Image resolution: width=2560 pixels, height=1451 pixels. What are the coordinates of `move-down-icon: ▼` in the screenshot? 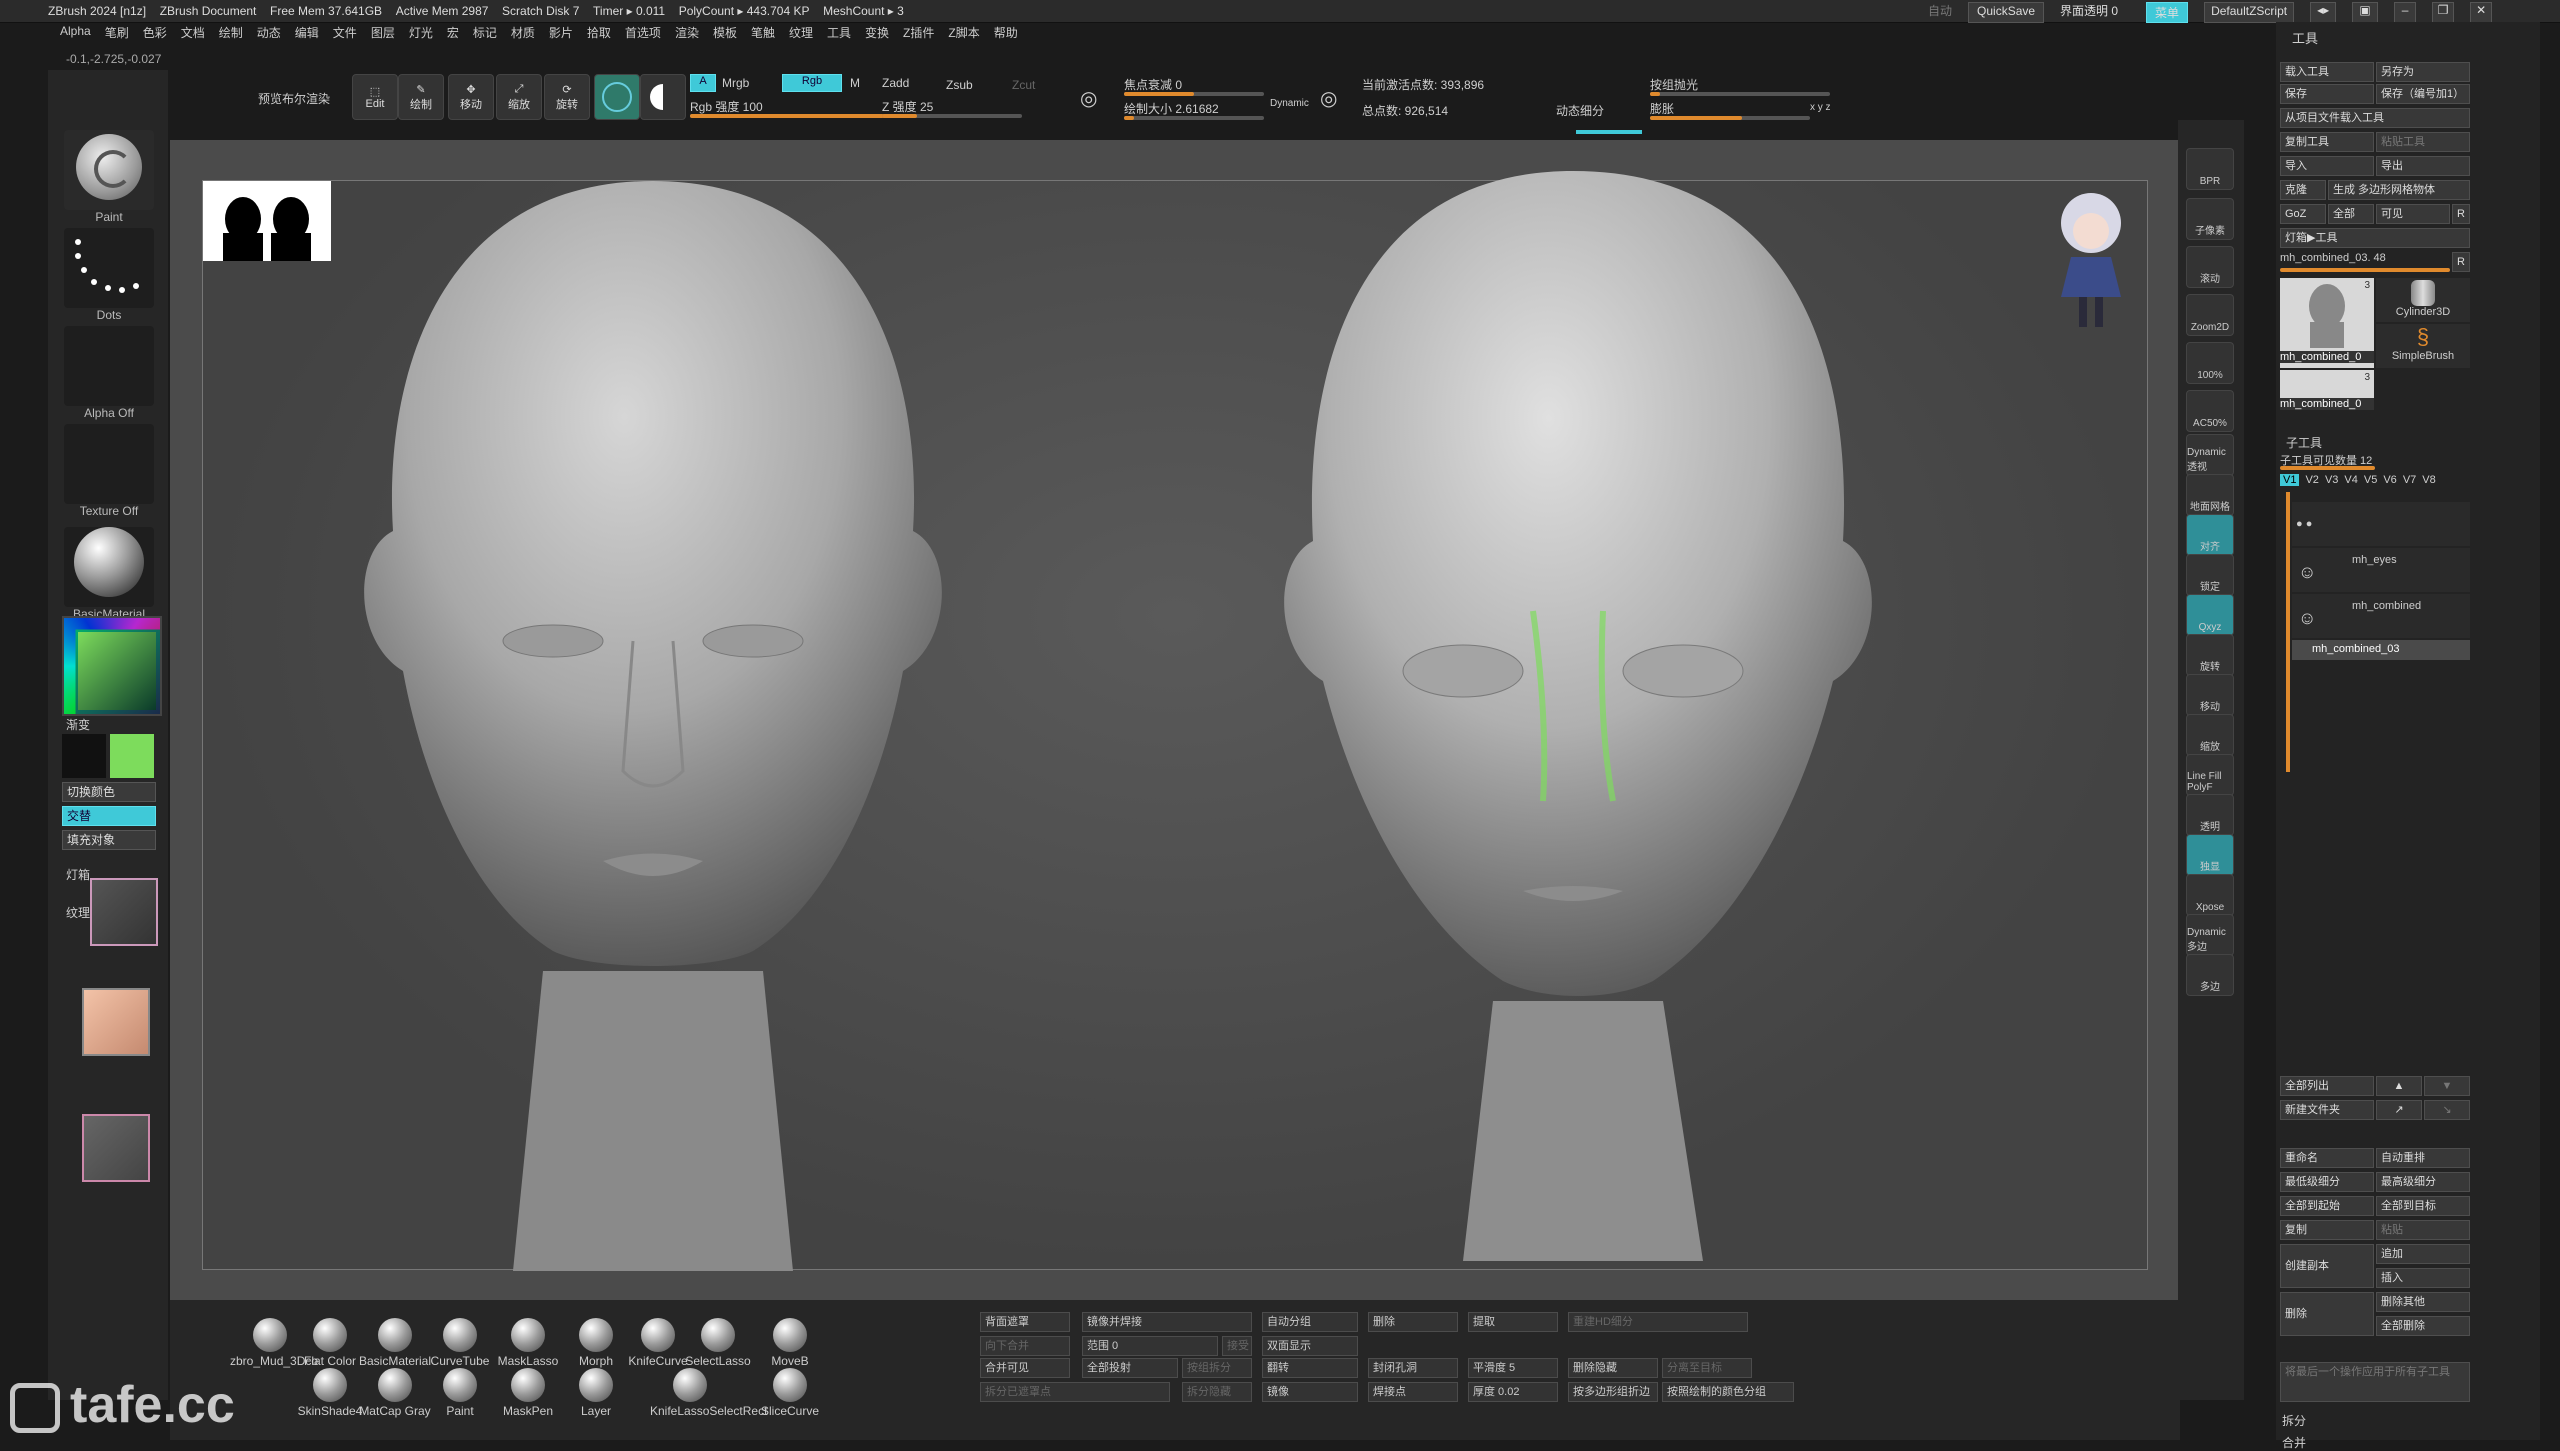 It's located at (2447, 1086).